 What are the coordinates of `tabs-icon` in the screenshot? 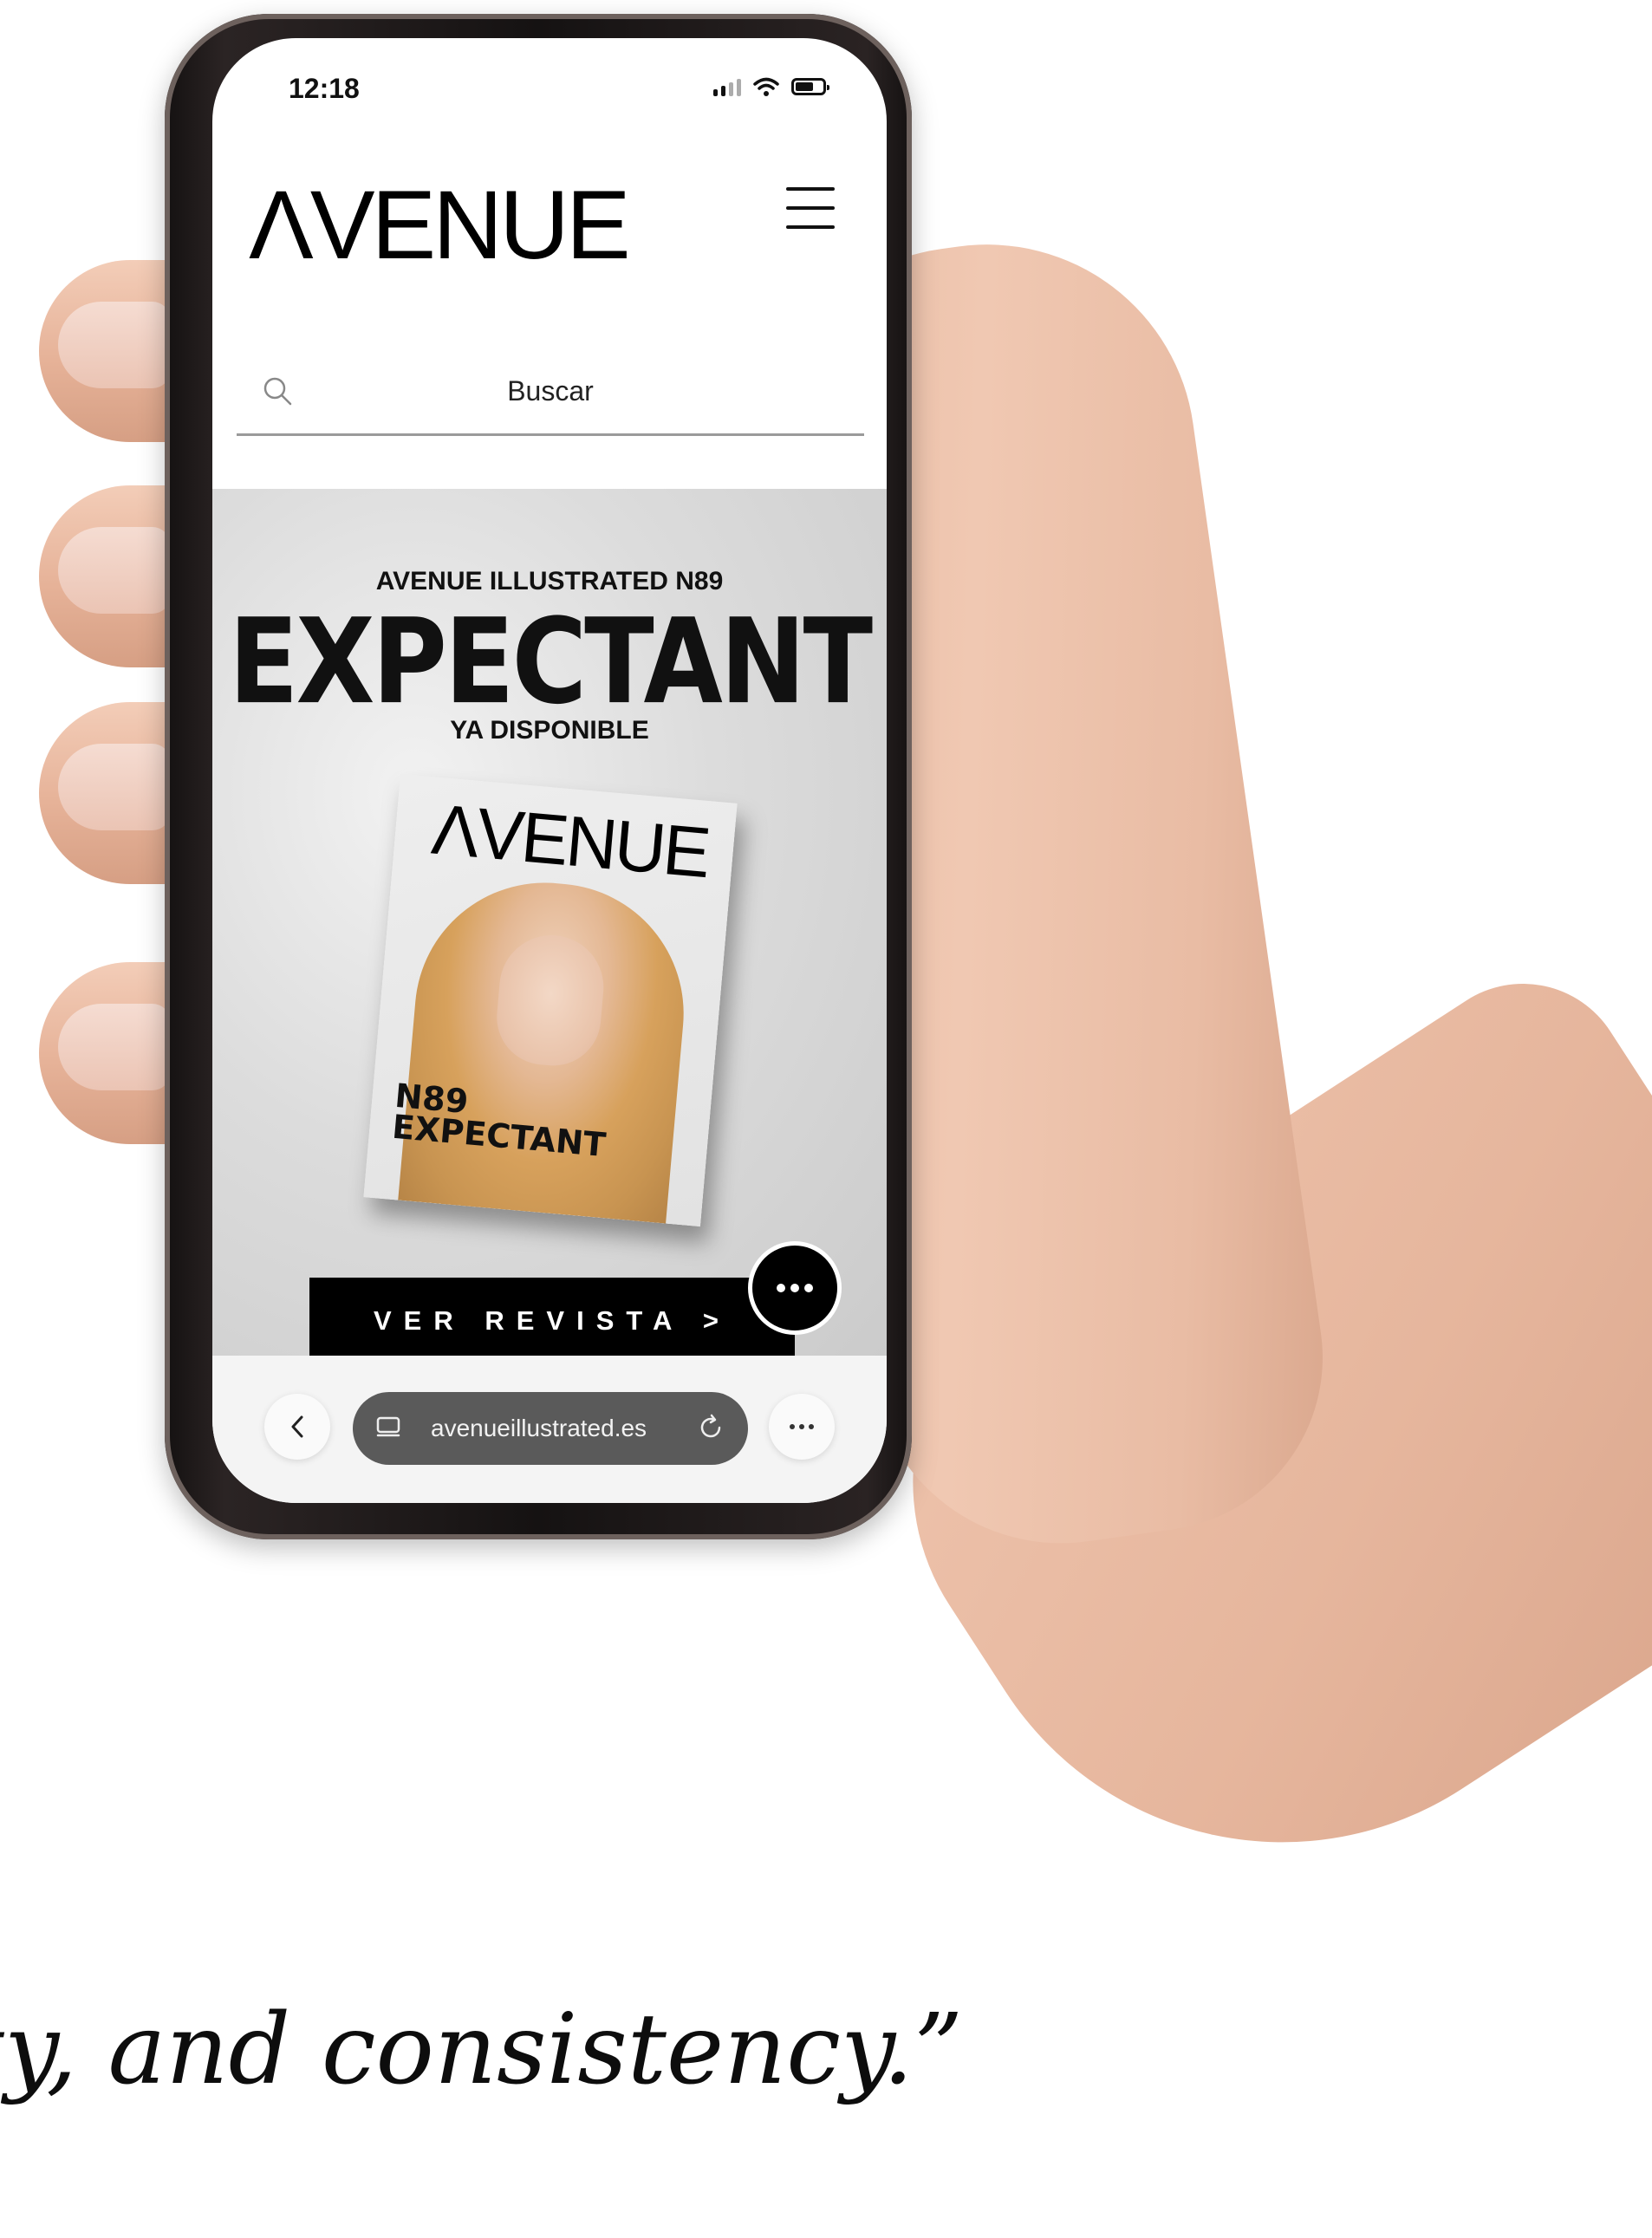 It's located at (388, 1427).